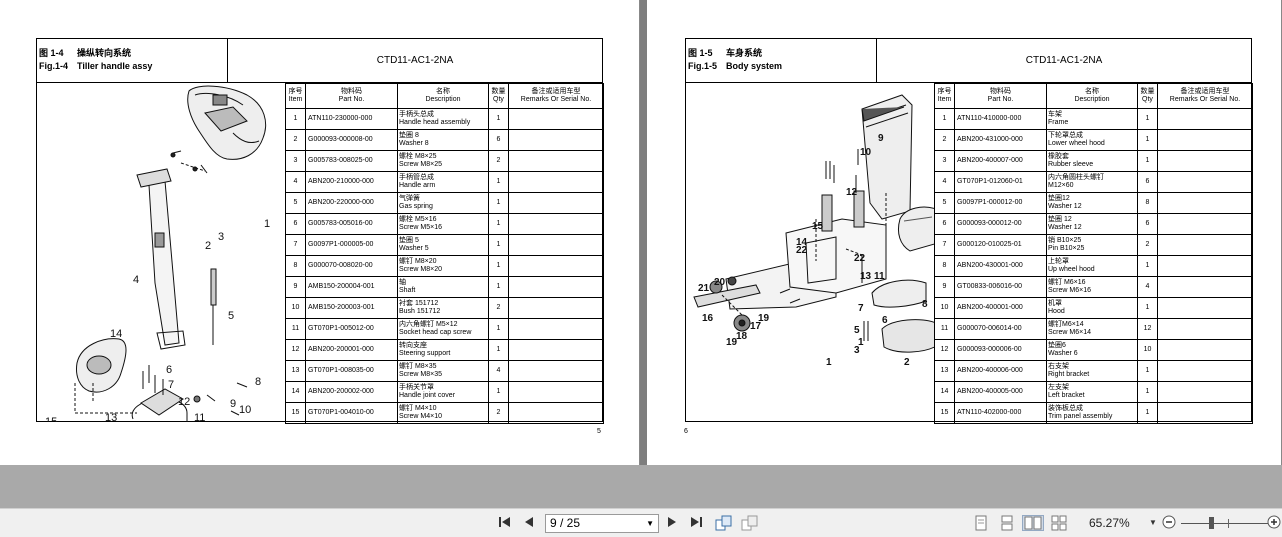  I want to click on callout-2: 2, so click(208, 246).